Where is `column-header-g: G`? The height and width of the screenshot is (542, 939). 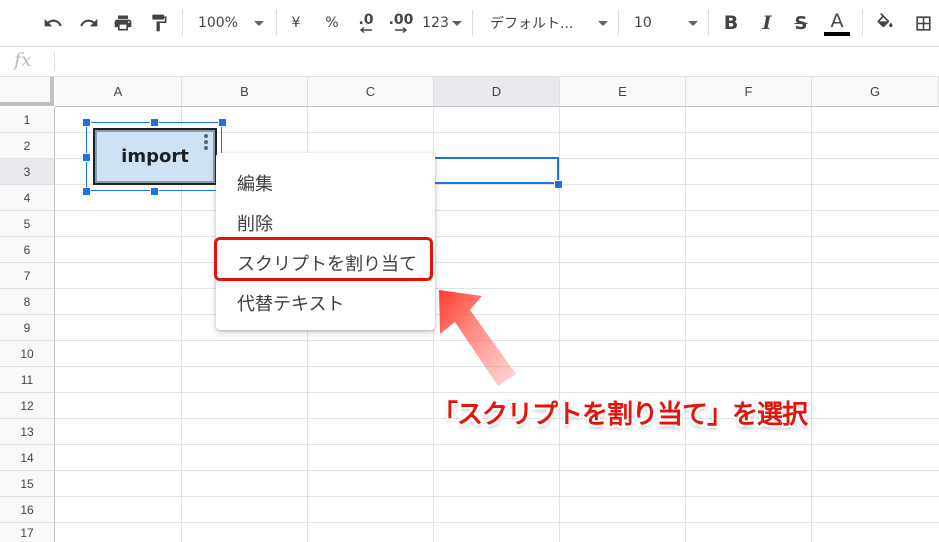
column-header-g: G is located at coordinates (875, 92).